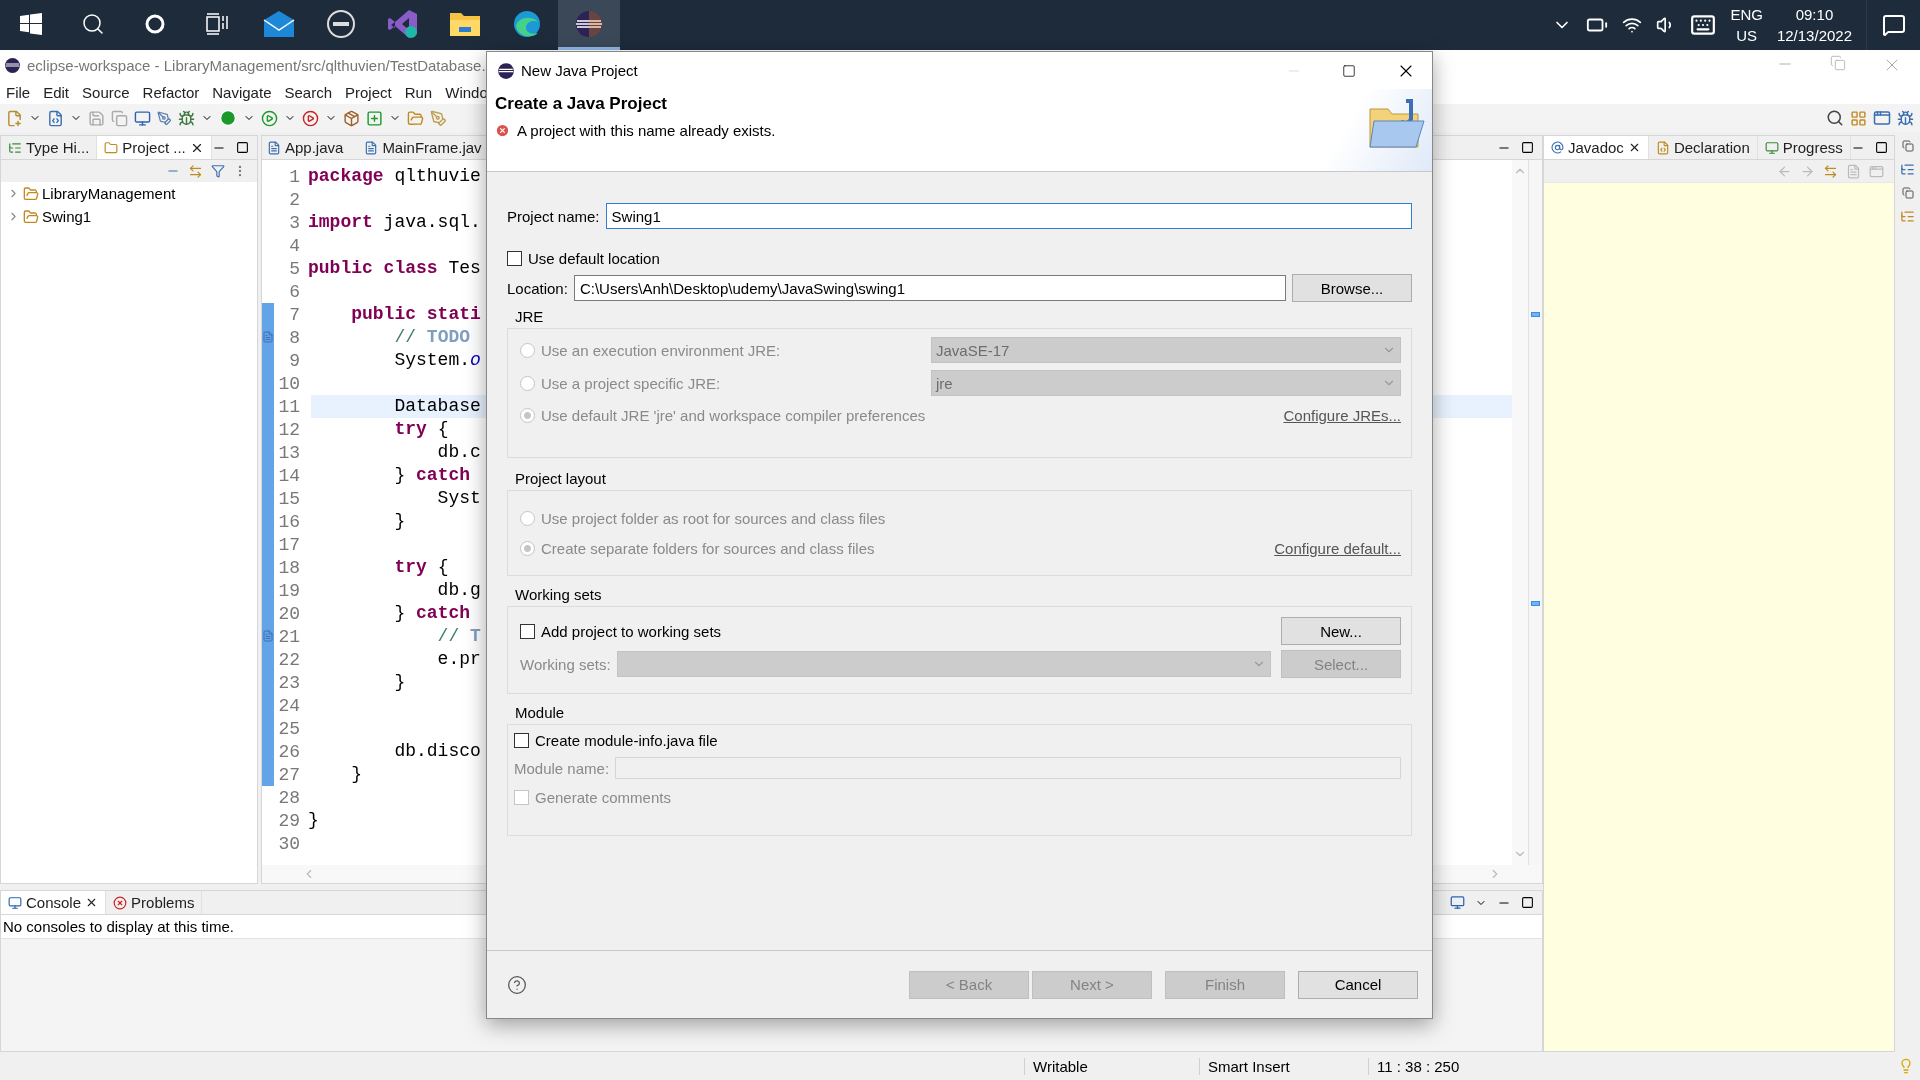  Describe the element at coordinates (929, 288) in the screenshot. I see `location-field: C:\Users\Anh\Desktop\udemy\JavaSwing\swing1` at that location.